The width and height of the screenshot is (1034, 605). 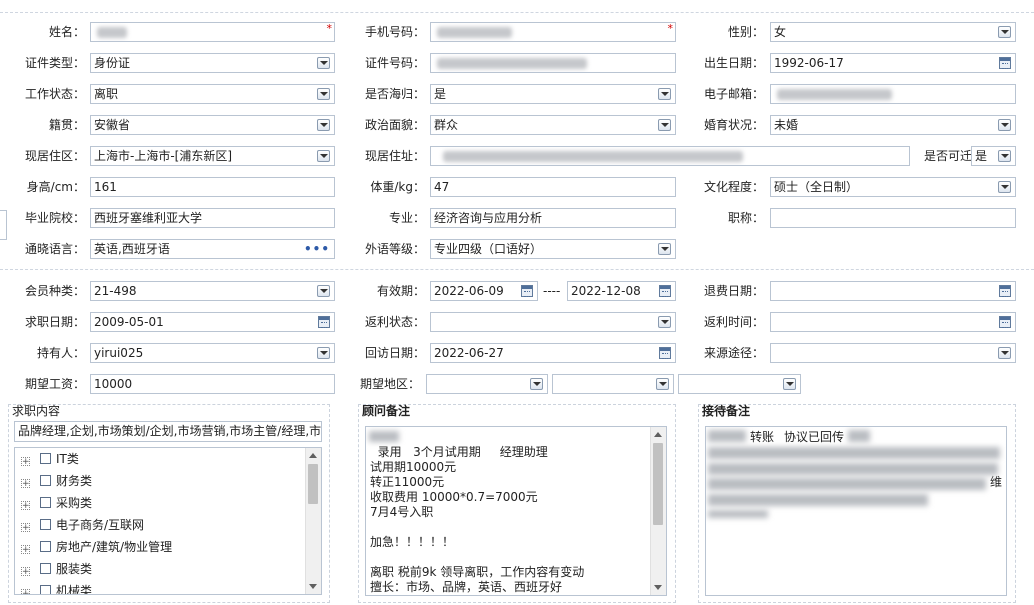 What do you see at coordinates (212, 291) in the screenshot?
I see `member-type-select: 21-498` at bounding box center [212, 291].